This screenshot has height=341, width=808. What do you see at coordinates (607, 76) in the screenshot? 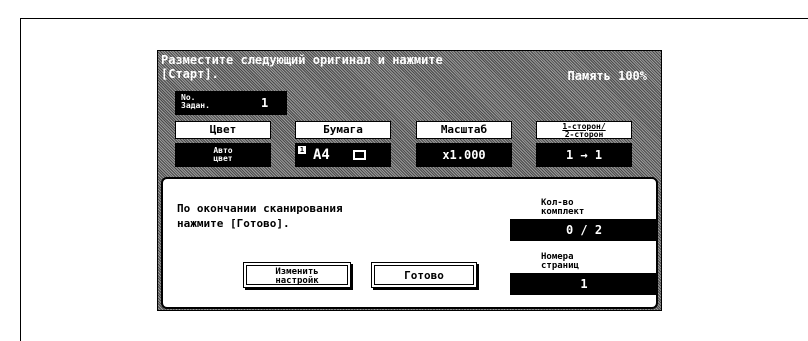
I see `memory-indicator: Память 100%` at bounding box center [607, 76].